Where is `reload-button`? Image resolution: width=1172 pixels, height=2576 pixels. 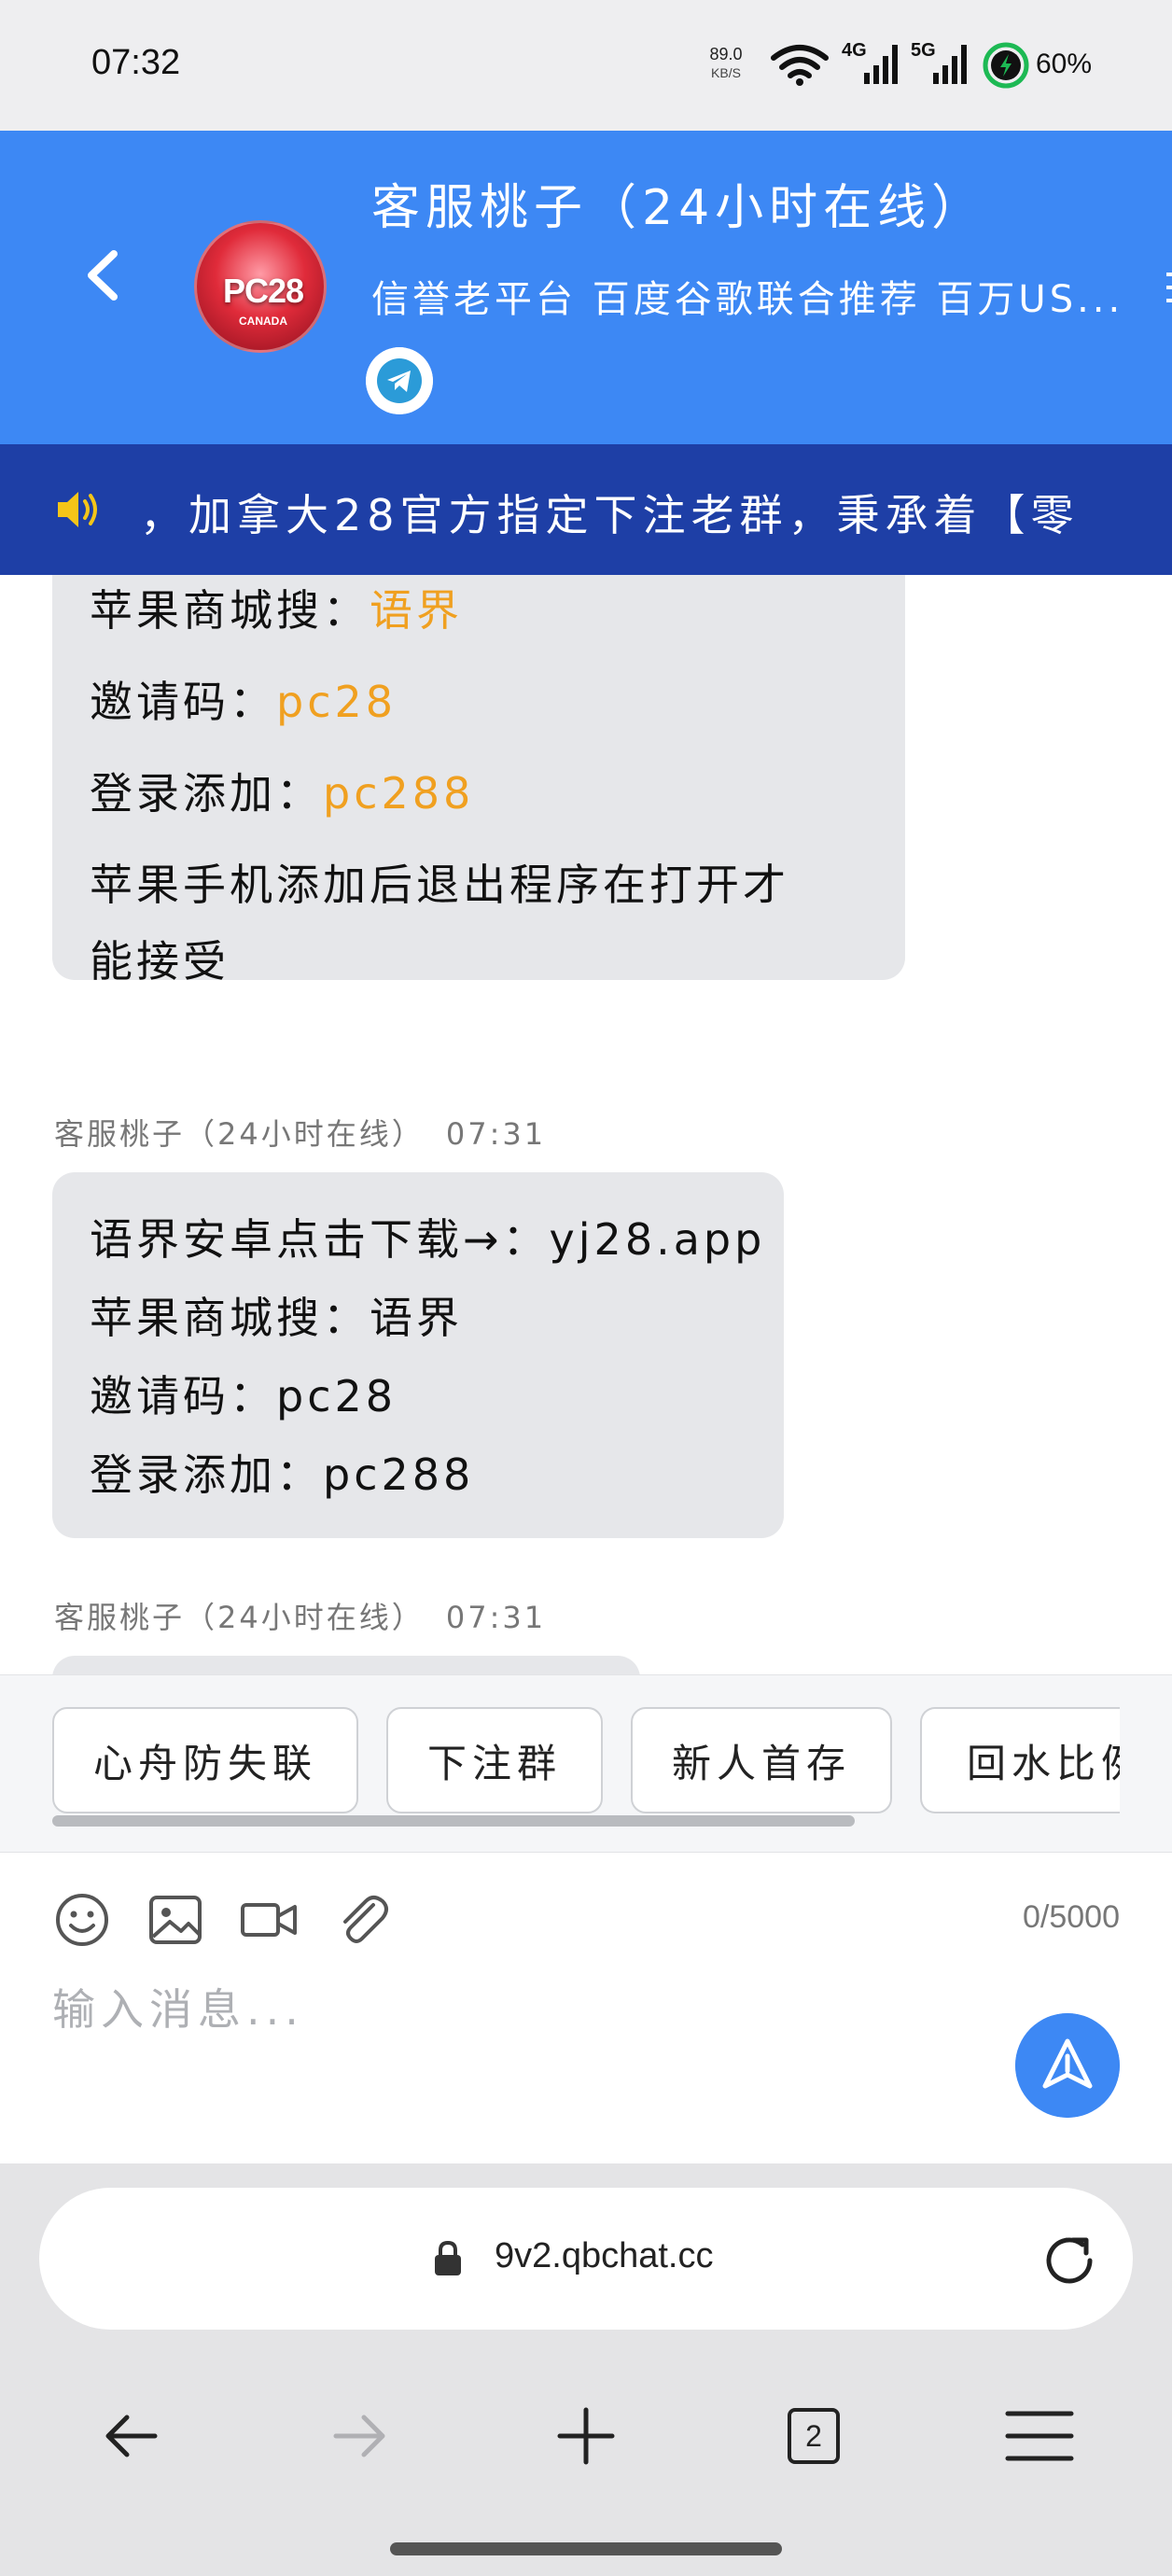
reload-button is located at coordinates (1069, 2260).